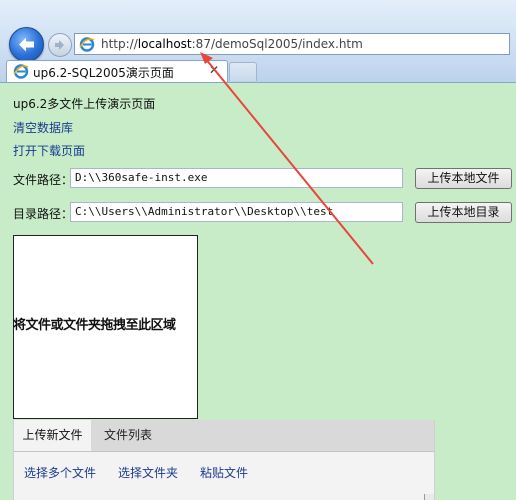 The width and height of the screenshot is (516, 500). What do you see at coordinates (463, 212) in the screenshot?
I see `upload-local-dir-button: 上传本地目录` at bounding box center [463, 212].